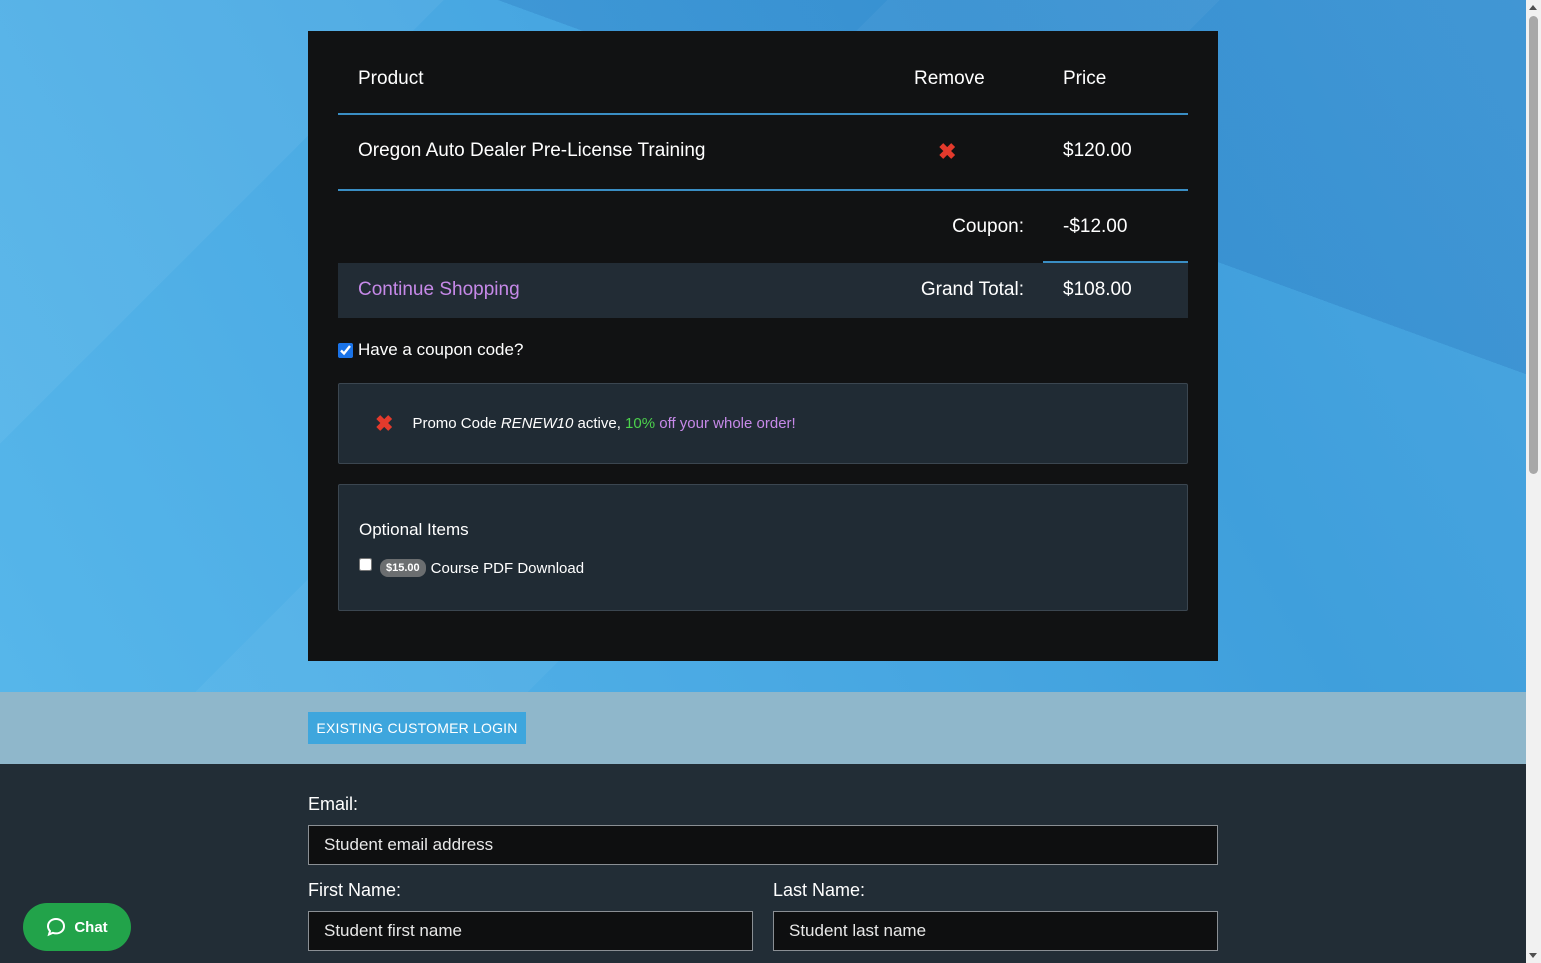 This screenshot has width=1541, height=963. I want to click on coupon-amount: -$12.00, so click(1095, 226).